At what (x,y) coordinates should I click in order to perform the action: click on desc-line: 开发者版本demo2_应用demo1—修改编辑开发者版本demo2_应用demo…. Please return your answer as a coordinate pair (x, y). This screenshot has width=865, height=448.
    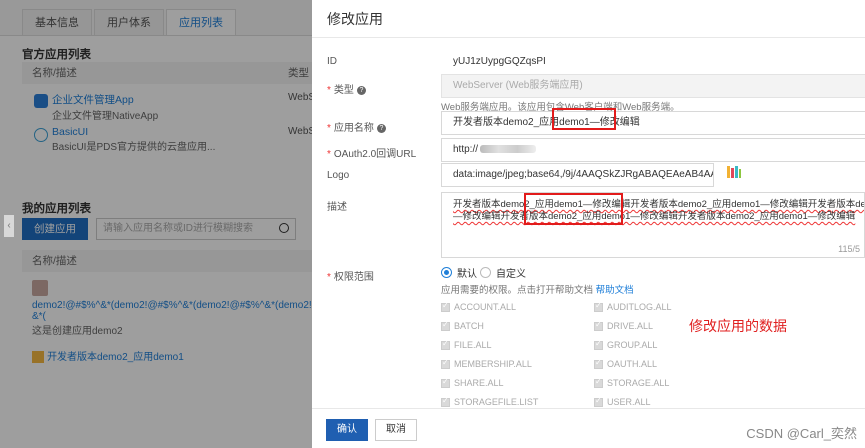
    Looking at the image, I should click on (659, 204).